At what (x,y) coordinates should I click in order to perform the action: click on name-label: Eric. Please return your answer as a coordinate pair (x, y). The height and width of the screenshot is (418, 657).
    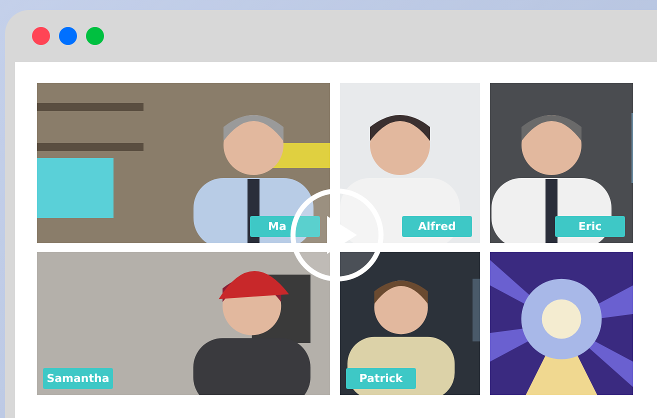
    Looking at the image, I should click on (590, 226).